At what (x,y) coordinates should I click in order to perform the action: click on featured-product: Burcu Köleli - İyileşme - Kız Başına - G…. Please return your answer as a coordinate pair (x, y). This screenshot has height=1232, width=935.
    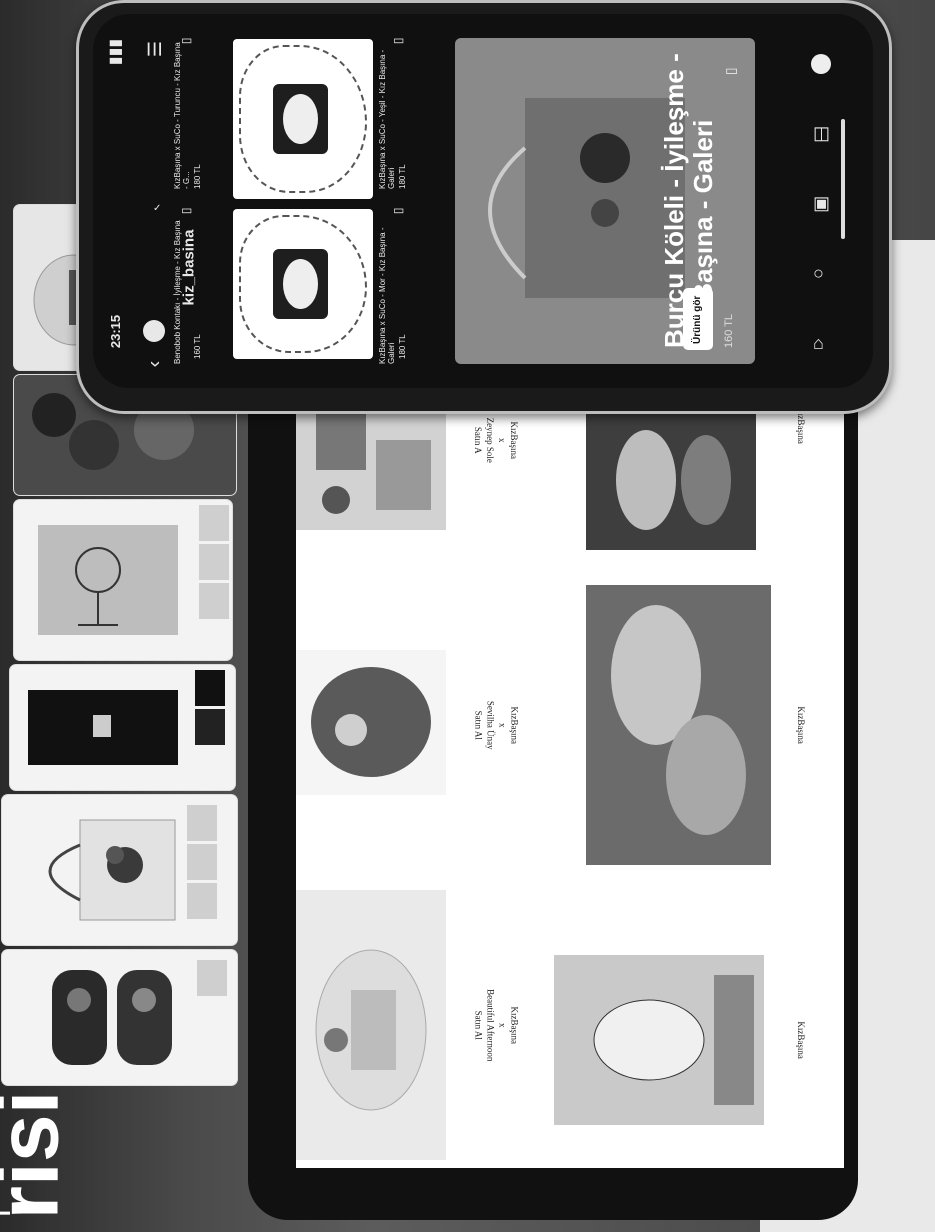
    Looking at the image, I should click on (605, 201).